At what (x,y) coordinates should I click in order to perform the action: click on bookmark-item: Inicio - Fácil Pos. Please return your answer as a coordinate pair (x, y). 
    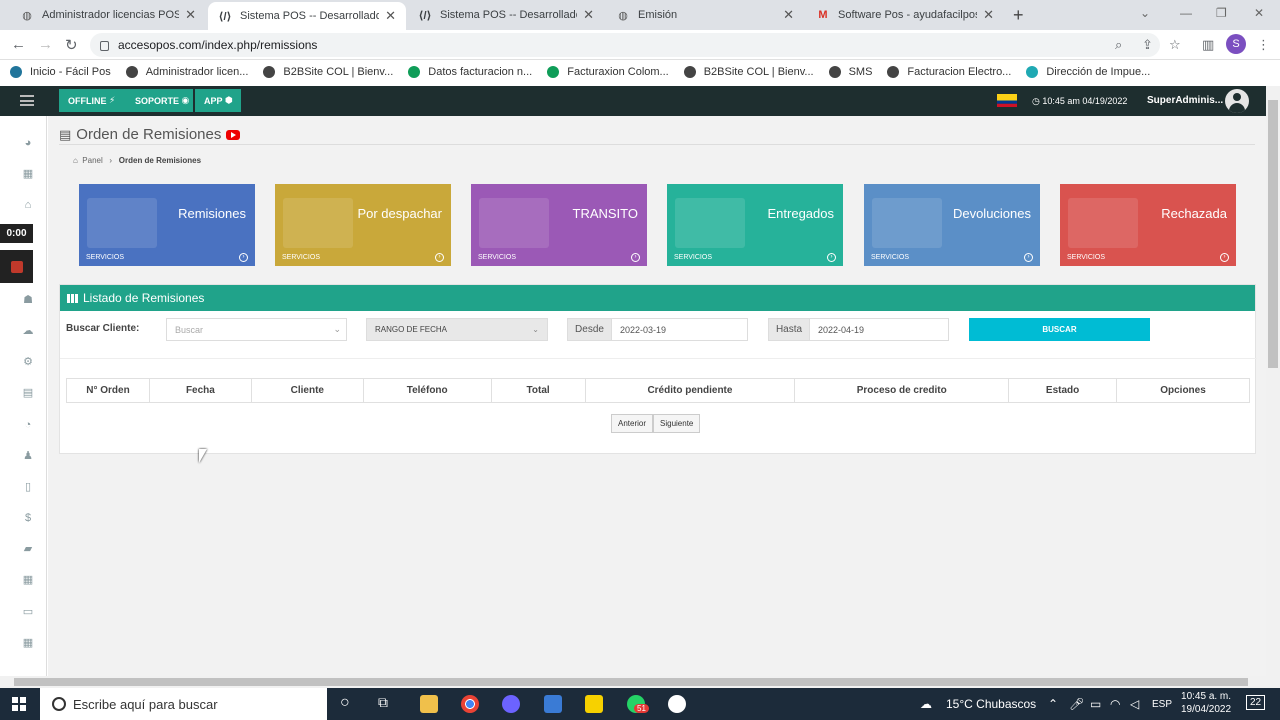
    Looking at the image, I should click on (60, 72).